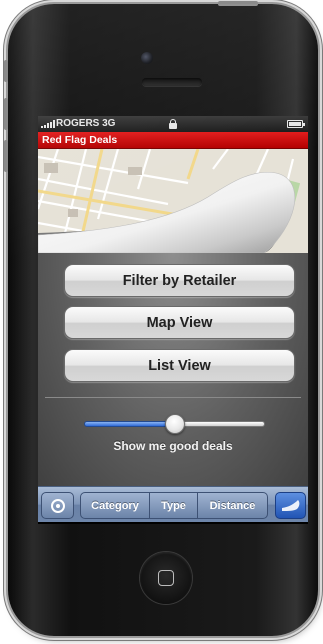 This screenshot has height=644, width=323. Describe the element at coordinates (238, 3) in the screenshot. I see `sleep-button` at that location.